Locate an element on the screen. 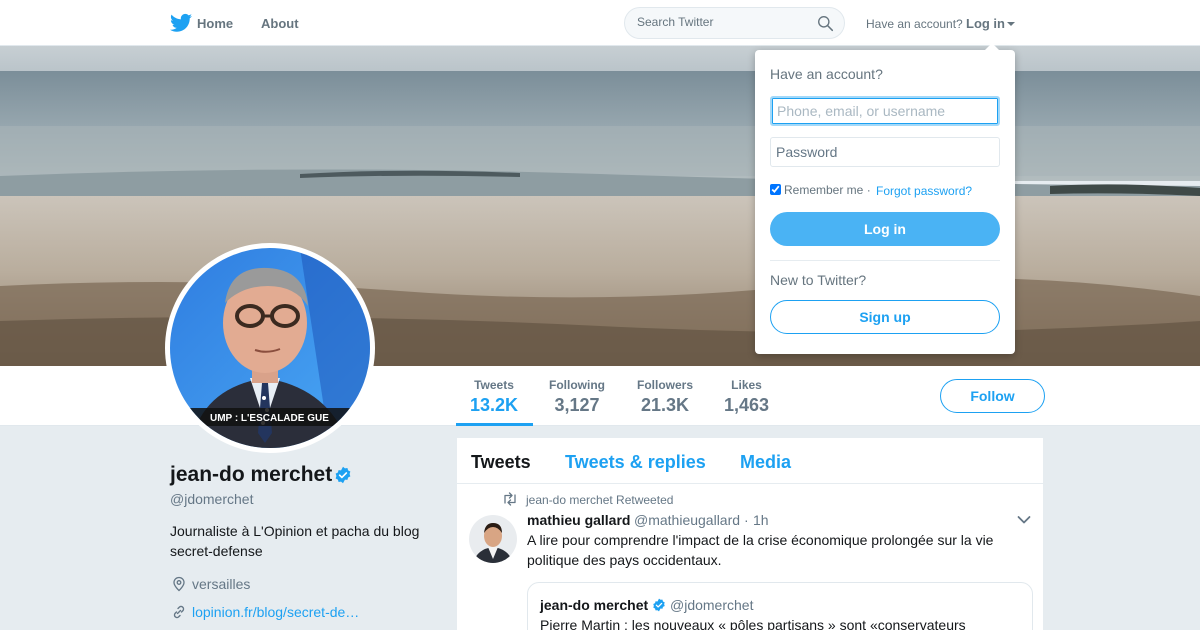 The height and width of the screenshot is (630, 1200). stat-followers-value: 21.3K is located at coordinates (665, 405).